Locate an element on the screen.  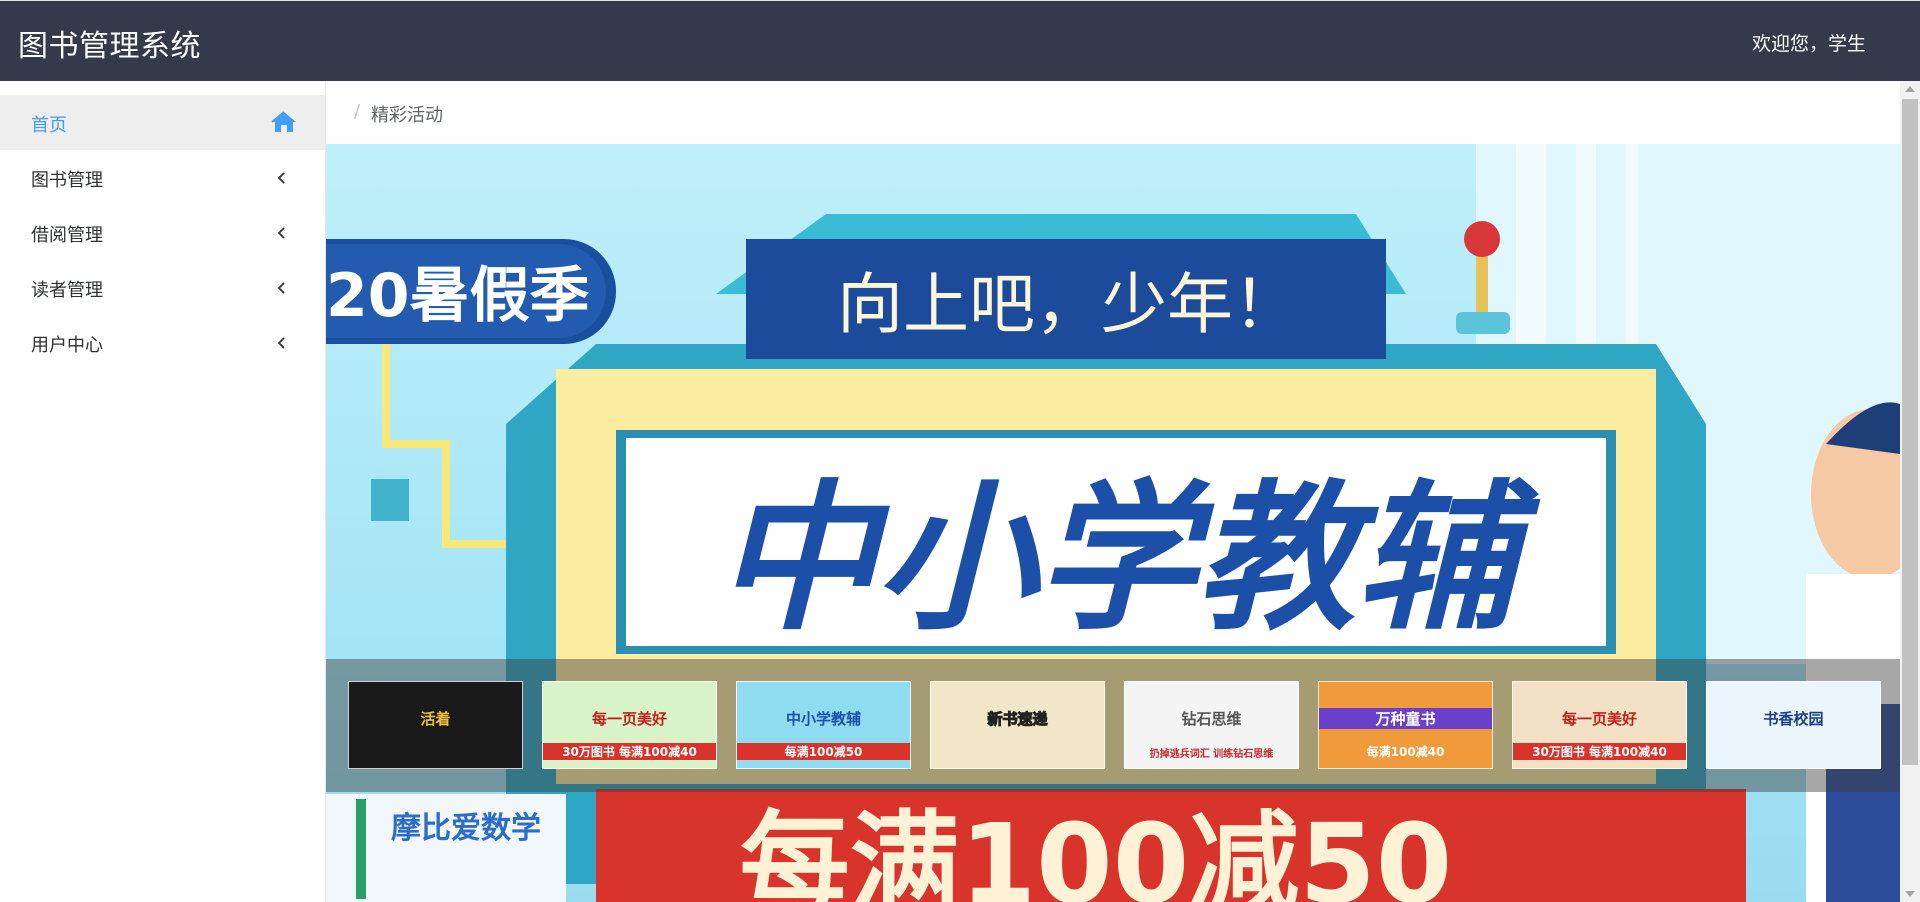
thumbnail-1: 活着 is located at coordinates (435, 725).